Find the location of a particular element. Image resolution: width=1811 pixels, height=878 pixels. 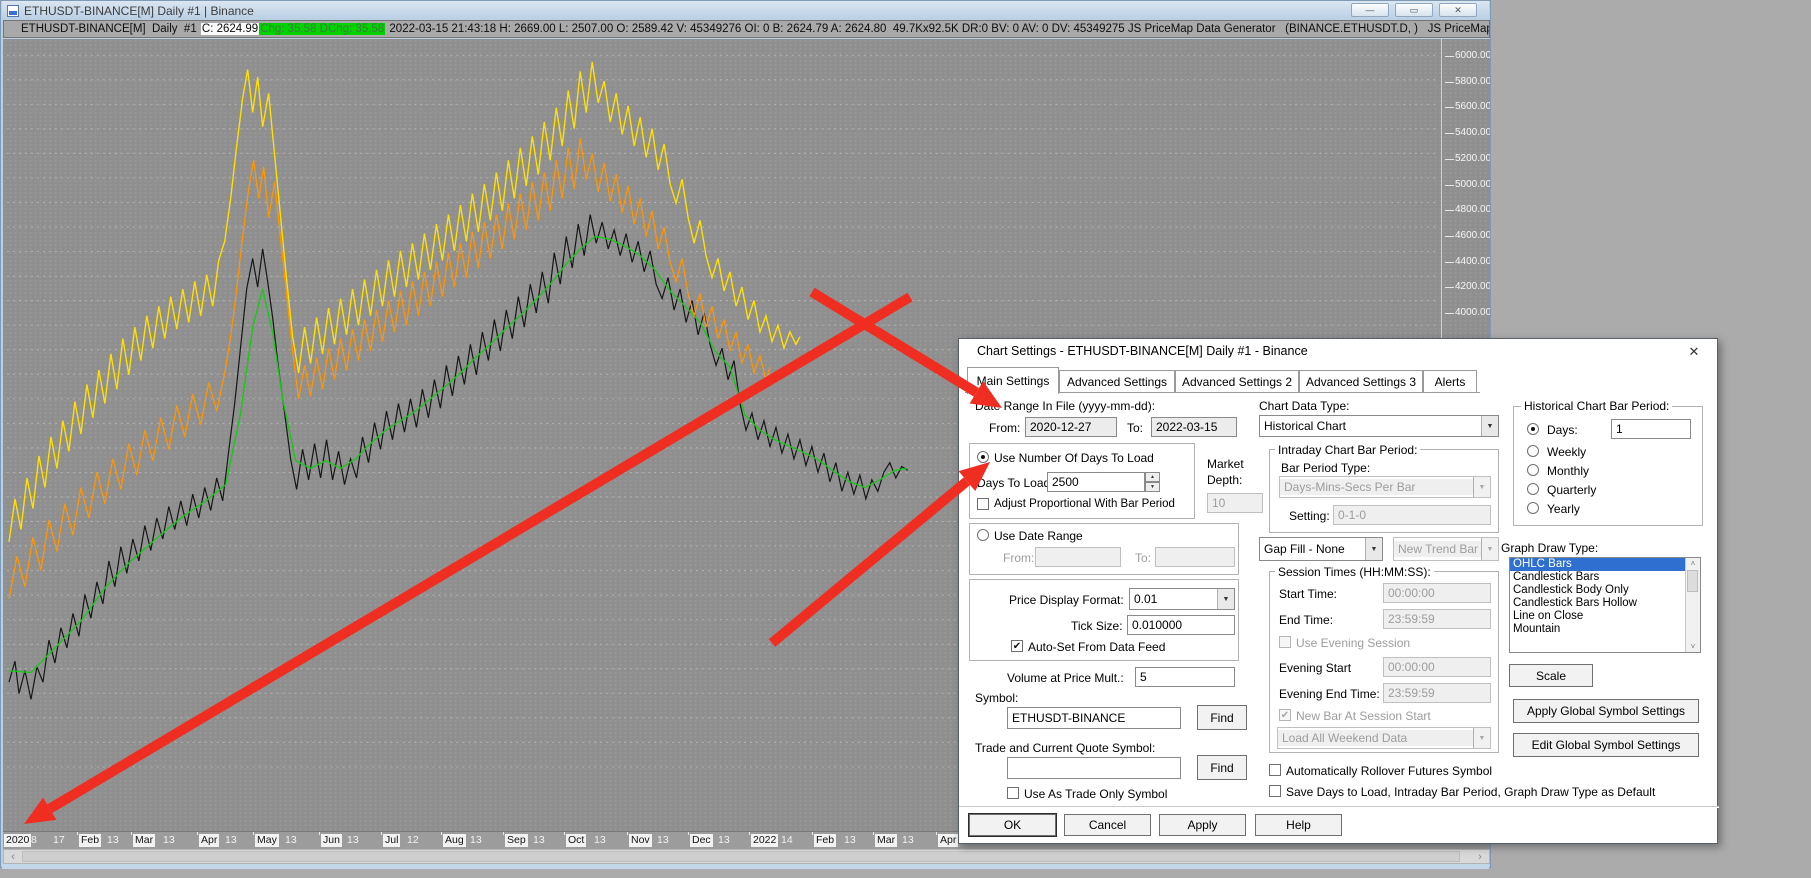

chart-data-type-select: Historical Chart ▼ is located at coordinates (1379, 426).